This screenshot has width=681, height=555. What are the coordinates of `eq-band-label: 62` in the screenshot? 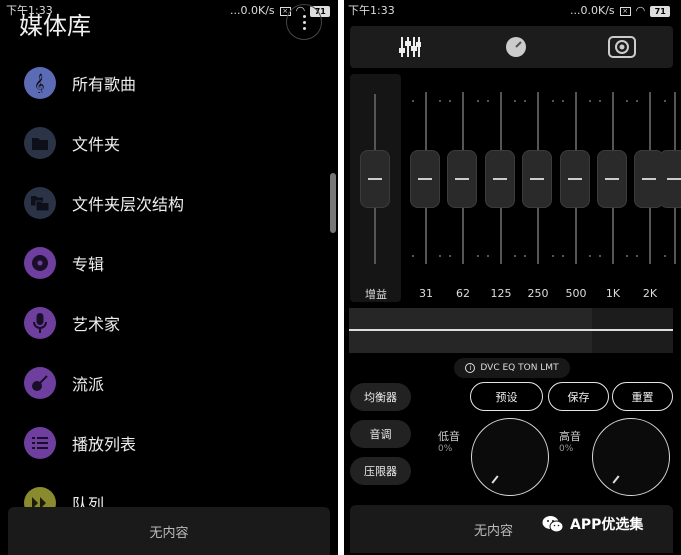 It's located at (463, 293).